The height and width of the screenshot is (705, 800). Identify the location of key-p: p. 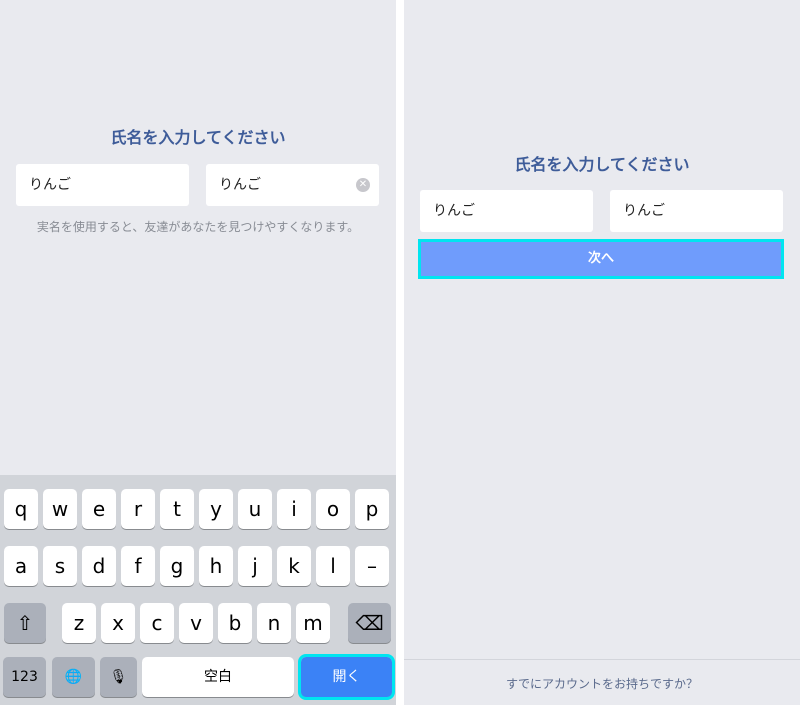
(372, 509).